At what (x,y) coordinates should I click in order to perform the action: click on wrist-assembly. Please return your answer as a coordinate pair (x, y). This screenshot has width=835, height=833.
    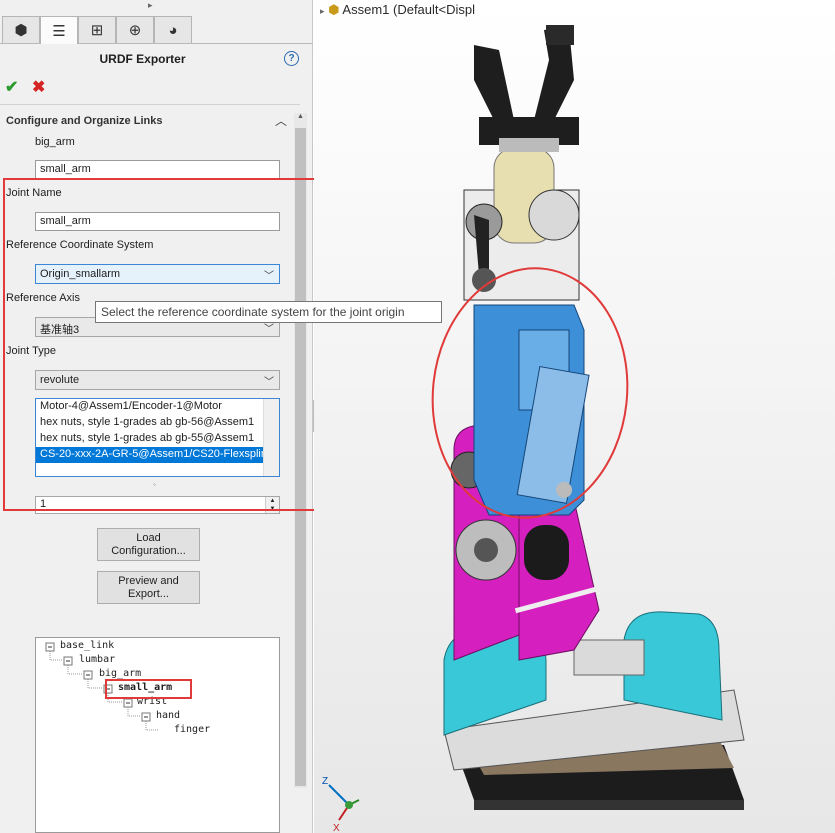
    Looking at the image, I should click on (521, 224).